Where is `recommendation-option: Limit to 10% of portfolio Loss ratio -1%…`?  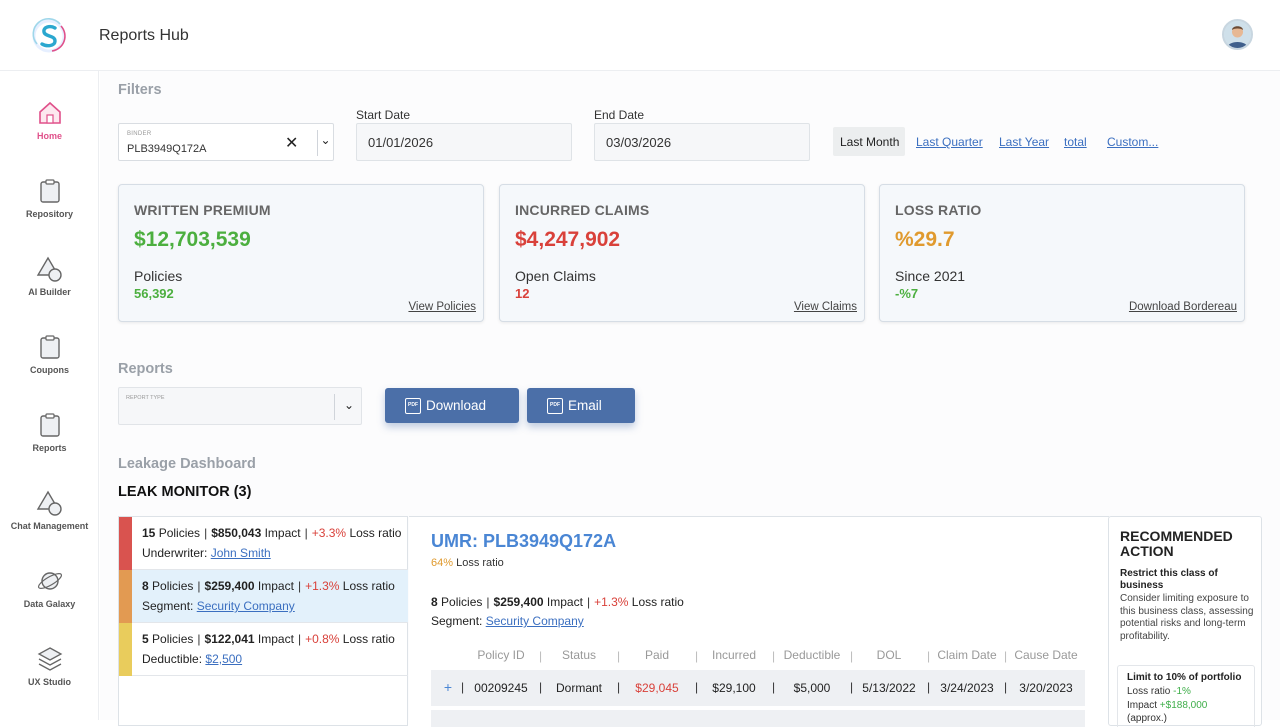 recommendation-option: Limit to 10% of portfolio Loss ratio -1%… is located at coordinates (1186, 696).